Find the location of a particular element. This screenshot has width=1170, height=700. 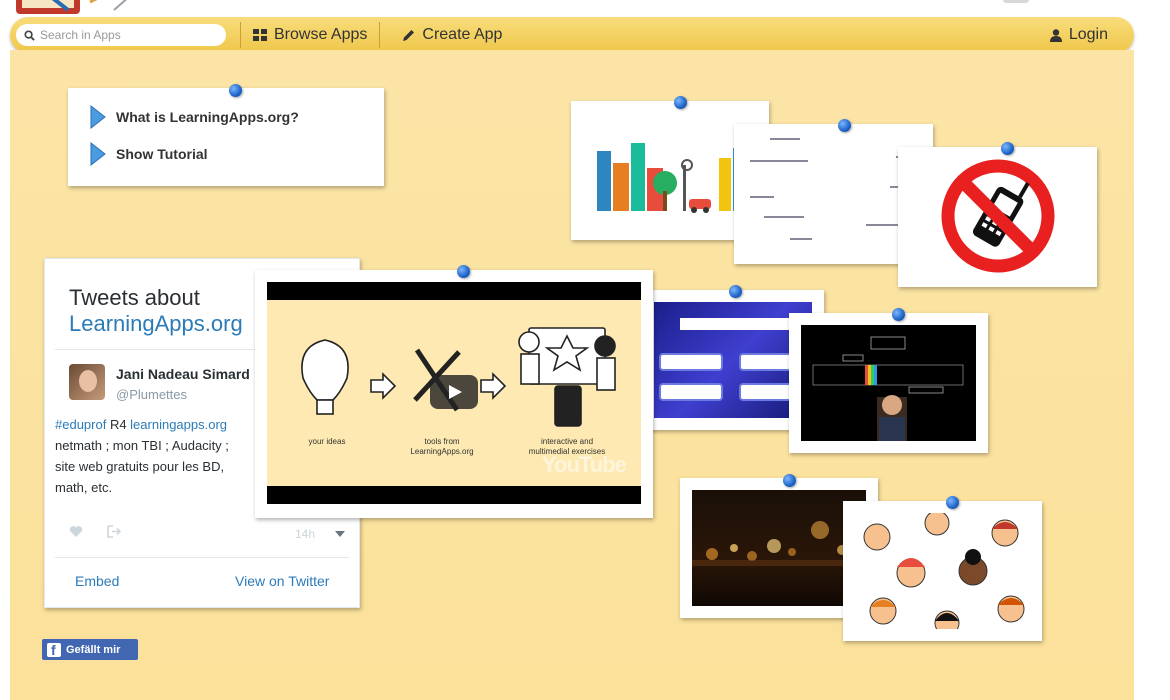

share-icon is located at coordinates (114, 534).